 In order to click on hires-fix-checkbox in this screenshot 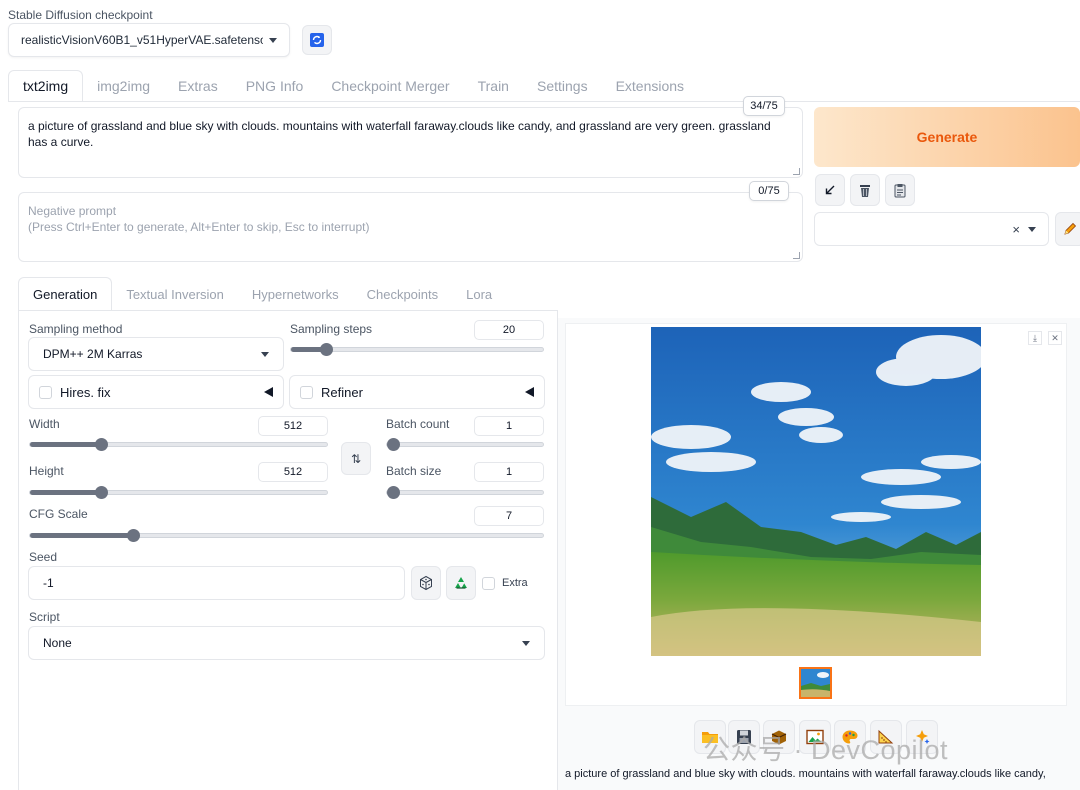, I will do `click(45, 392)`.